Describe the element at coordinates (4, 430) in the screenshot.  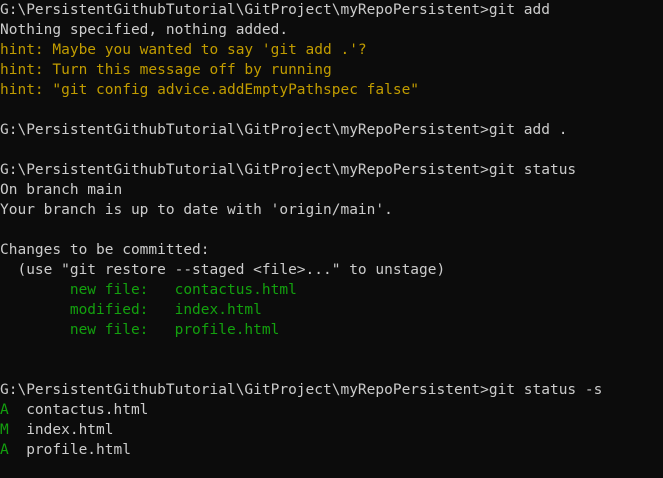
I see `status-code: M` at that location.